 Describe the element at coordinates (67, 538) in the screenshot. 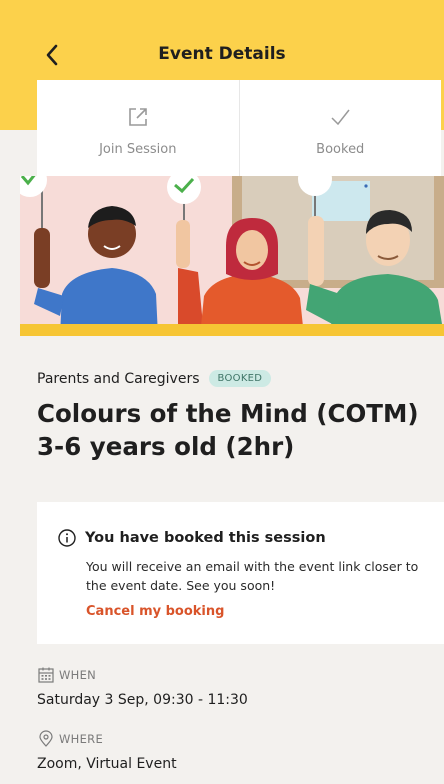

I see `info-icon` at that location.